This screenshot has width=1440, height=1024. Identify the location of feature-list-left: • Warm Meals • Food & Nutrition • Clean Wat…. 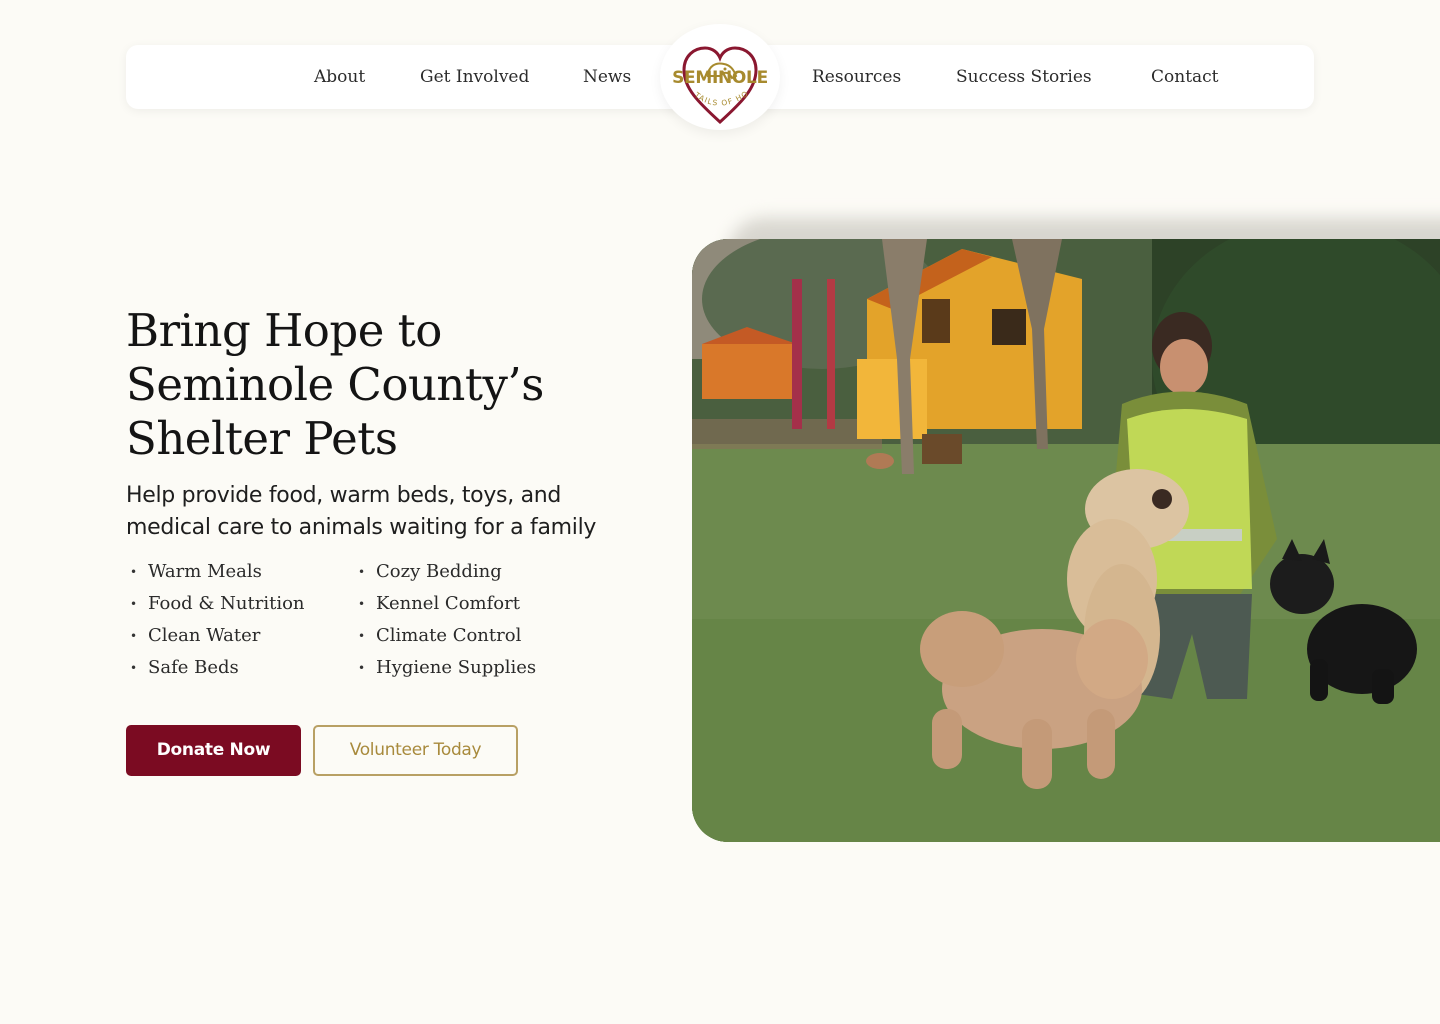
(215, 620).